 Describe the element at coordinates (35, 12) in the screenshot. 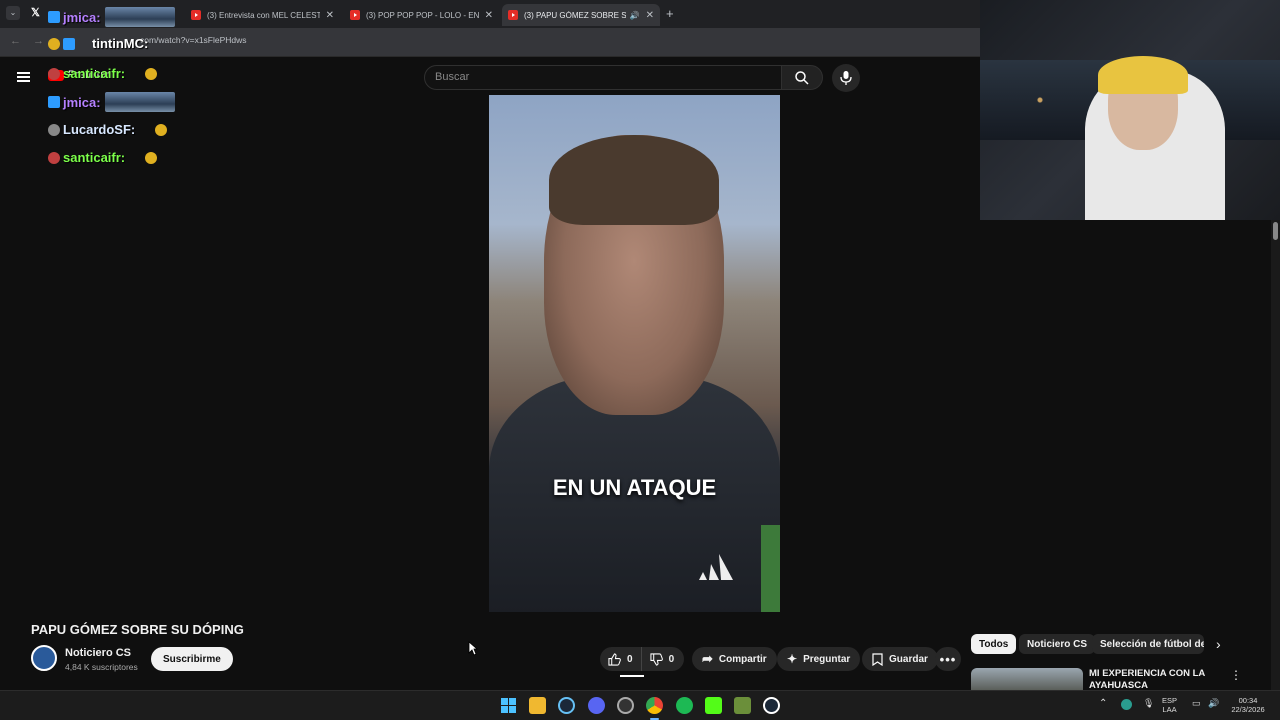

I see `x-logo-icon: 𝕏` at that location.